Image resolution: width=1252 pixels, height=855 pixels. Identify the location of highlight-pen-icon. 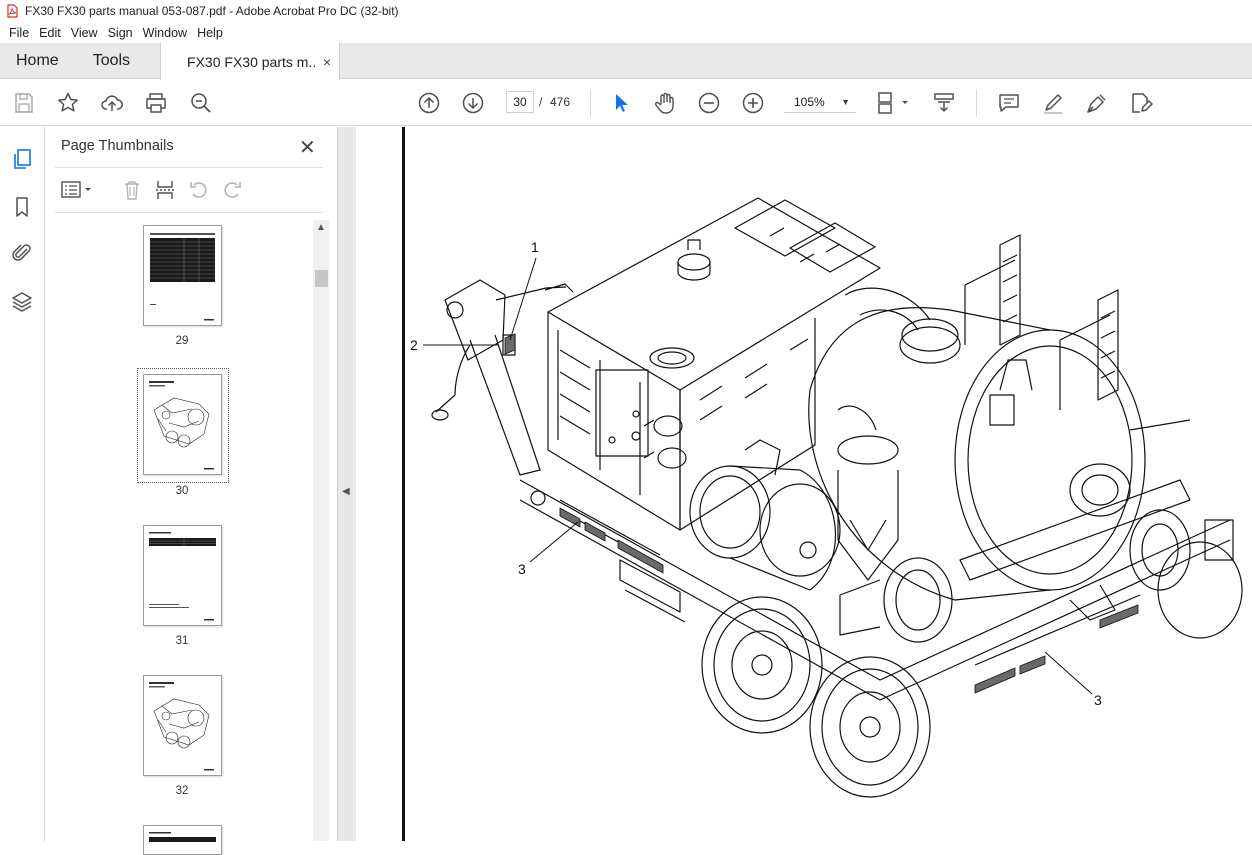
(1053, 103).